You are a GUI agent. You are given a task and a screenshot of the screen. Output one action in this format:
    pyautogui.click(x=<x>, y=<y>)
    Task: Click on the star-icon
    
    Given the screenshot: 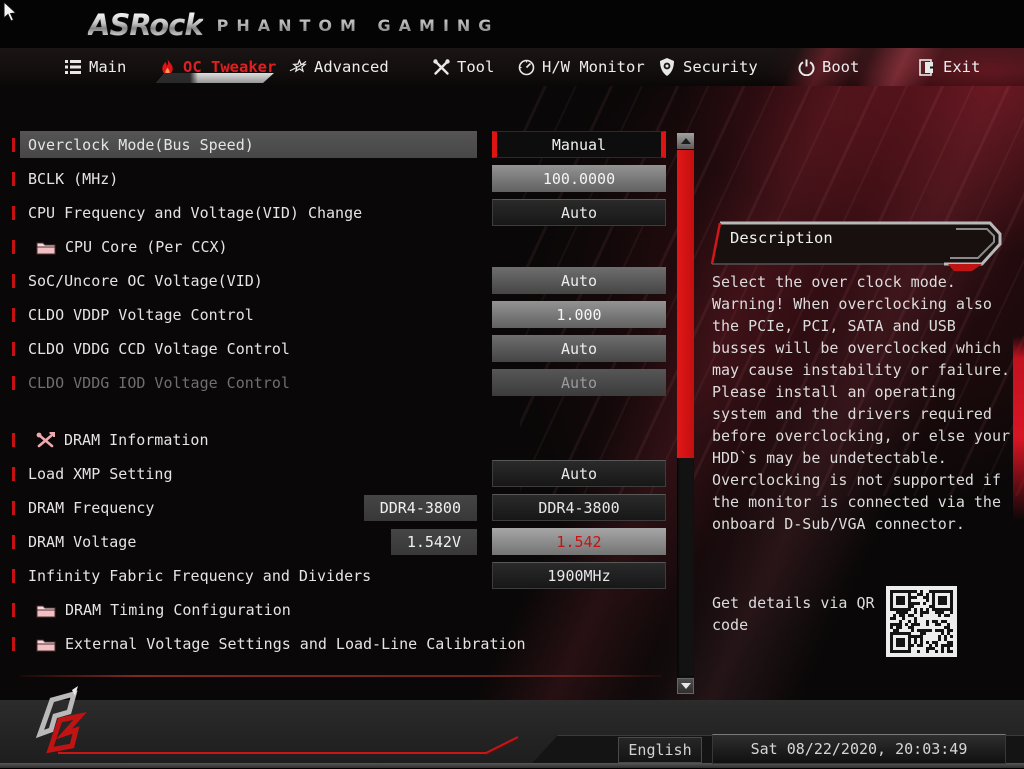 What is the action you would take?
    pyautogui.click(x=298, y=67)
    